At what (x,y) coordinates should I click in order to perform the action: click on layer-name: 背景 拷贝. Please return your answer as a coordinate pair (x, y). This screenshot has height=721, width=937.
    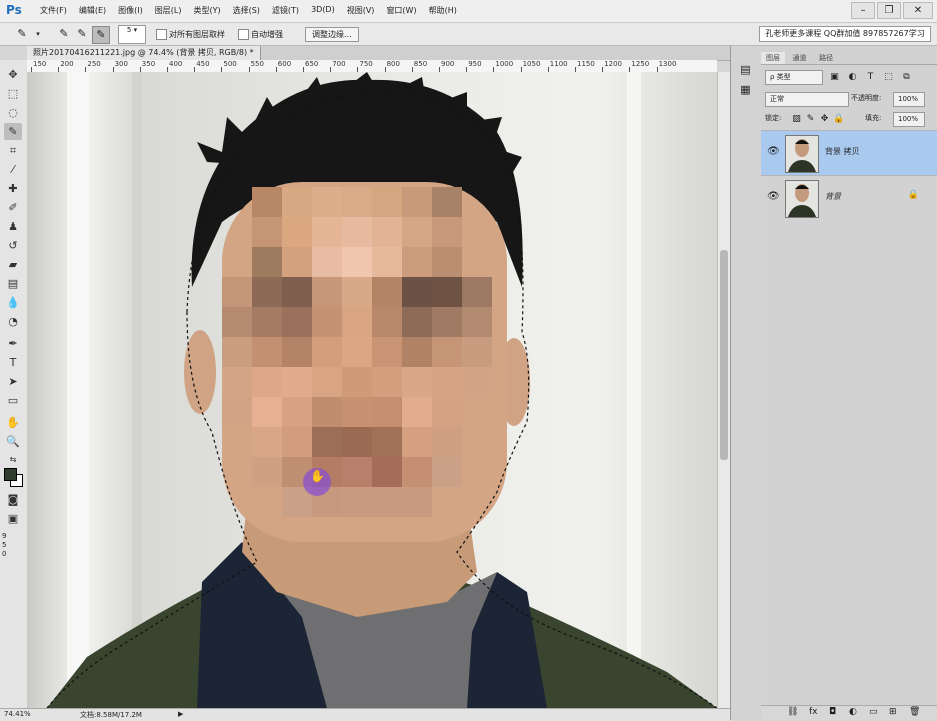
    Looking at the image, I should click on (842, 151).